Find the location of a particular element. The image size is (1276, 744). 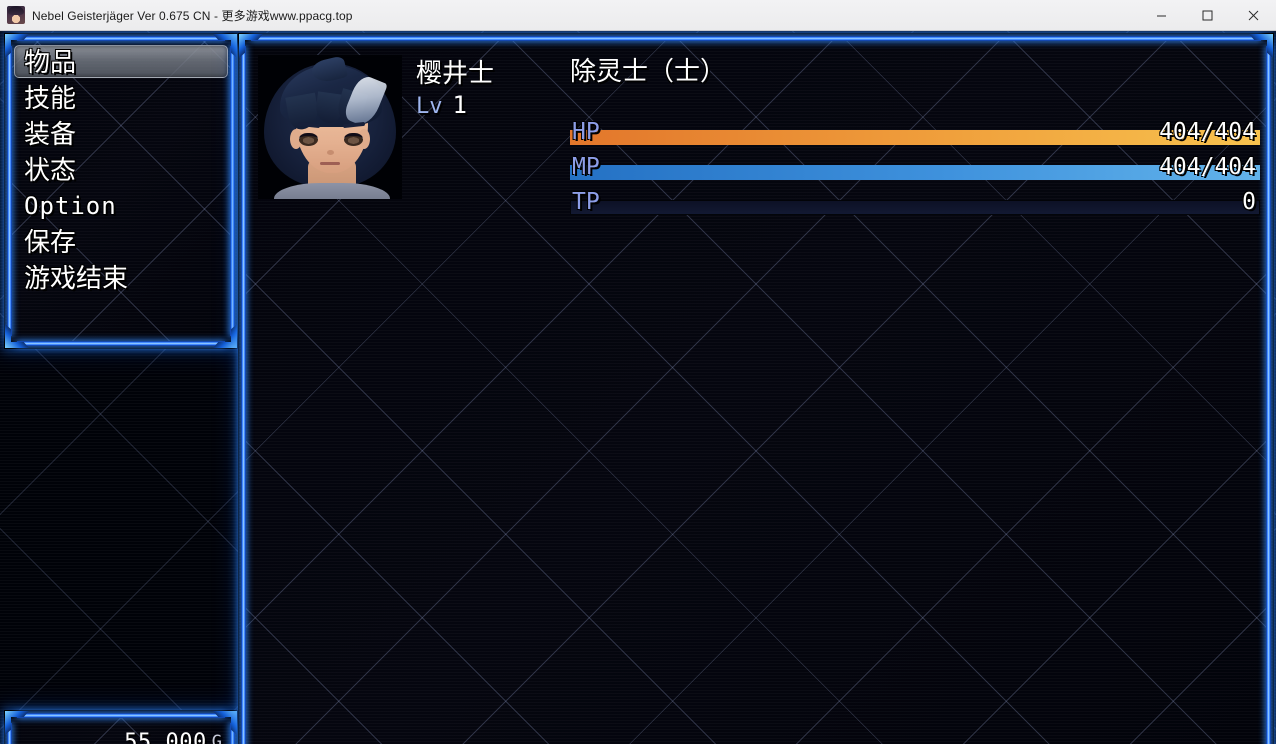

tp-gauge-track is located at coordinates (915, 207).